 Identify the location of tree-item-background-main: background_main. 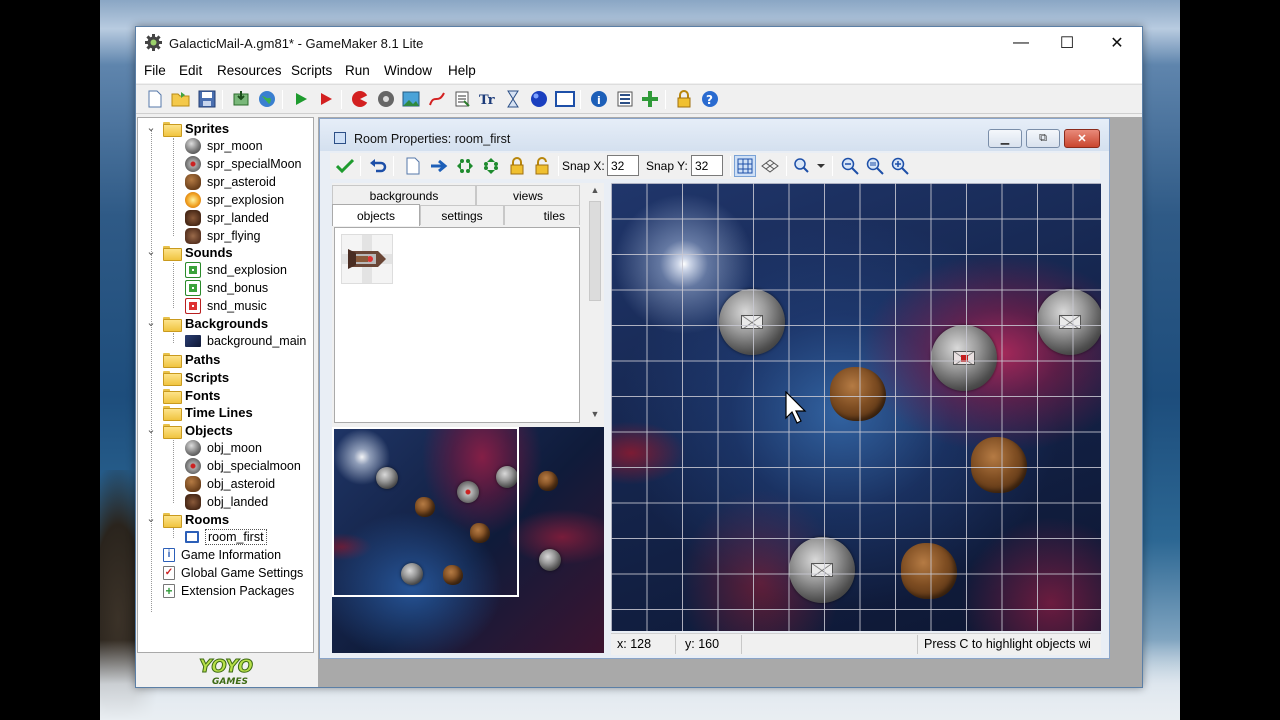
(245, 341).